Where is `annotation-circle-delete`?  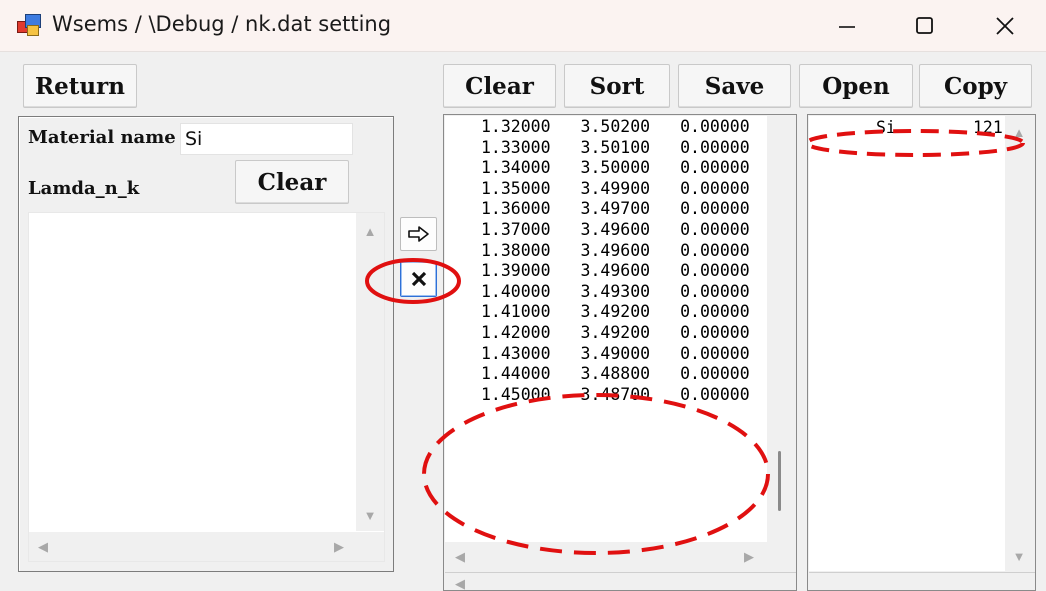
annotation-circle-delete is located at coordinates (413, 281).